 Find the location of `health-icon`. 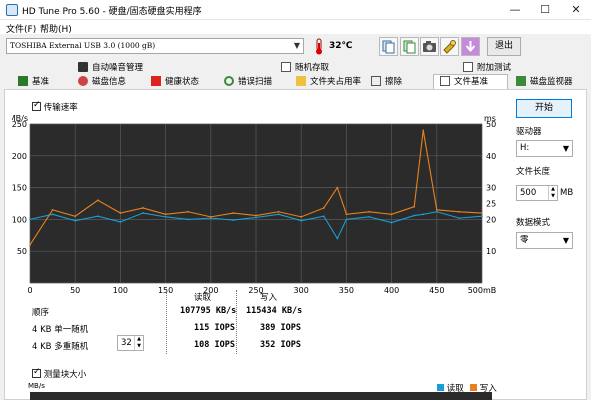

health-icon is located at coordinates (156, 81).